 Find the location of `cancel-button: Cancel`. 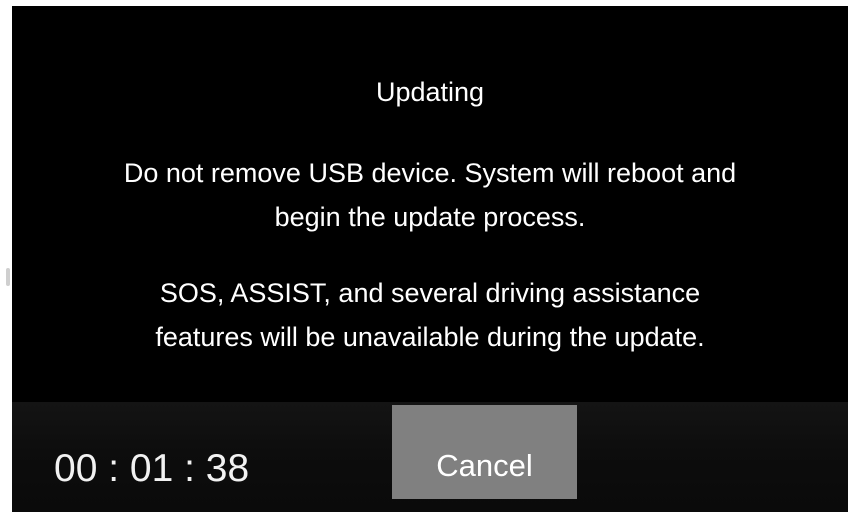

cancel-button: Cancel is located at coordinates (484, 452).